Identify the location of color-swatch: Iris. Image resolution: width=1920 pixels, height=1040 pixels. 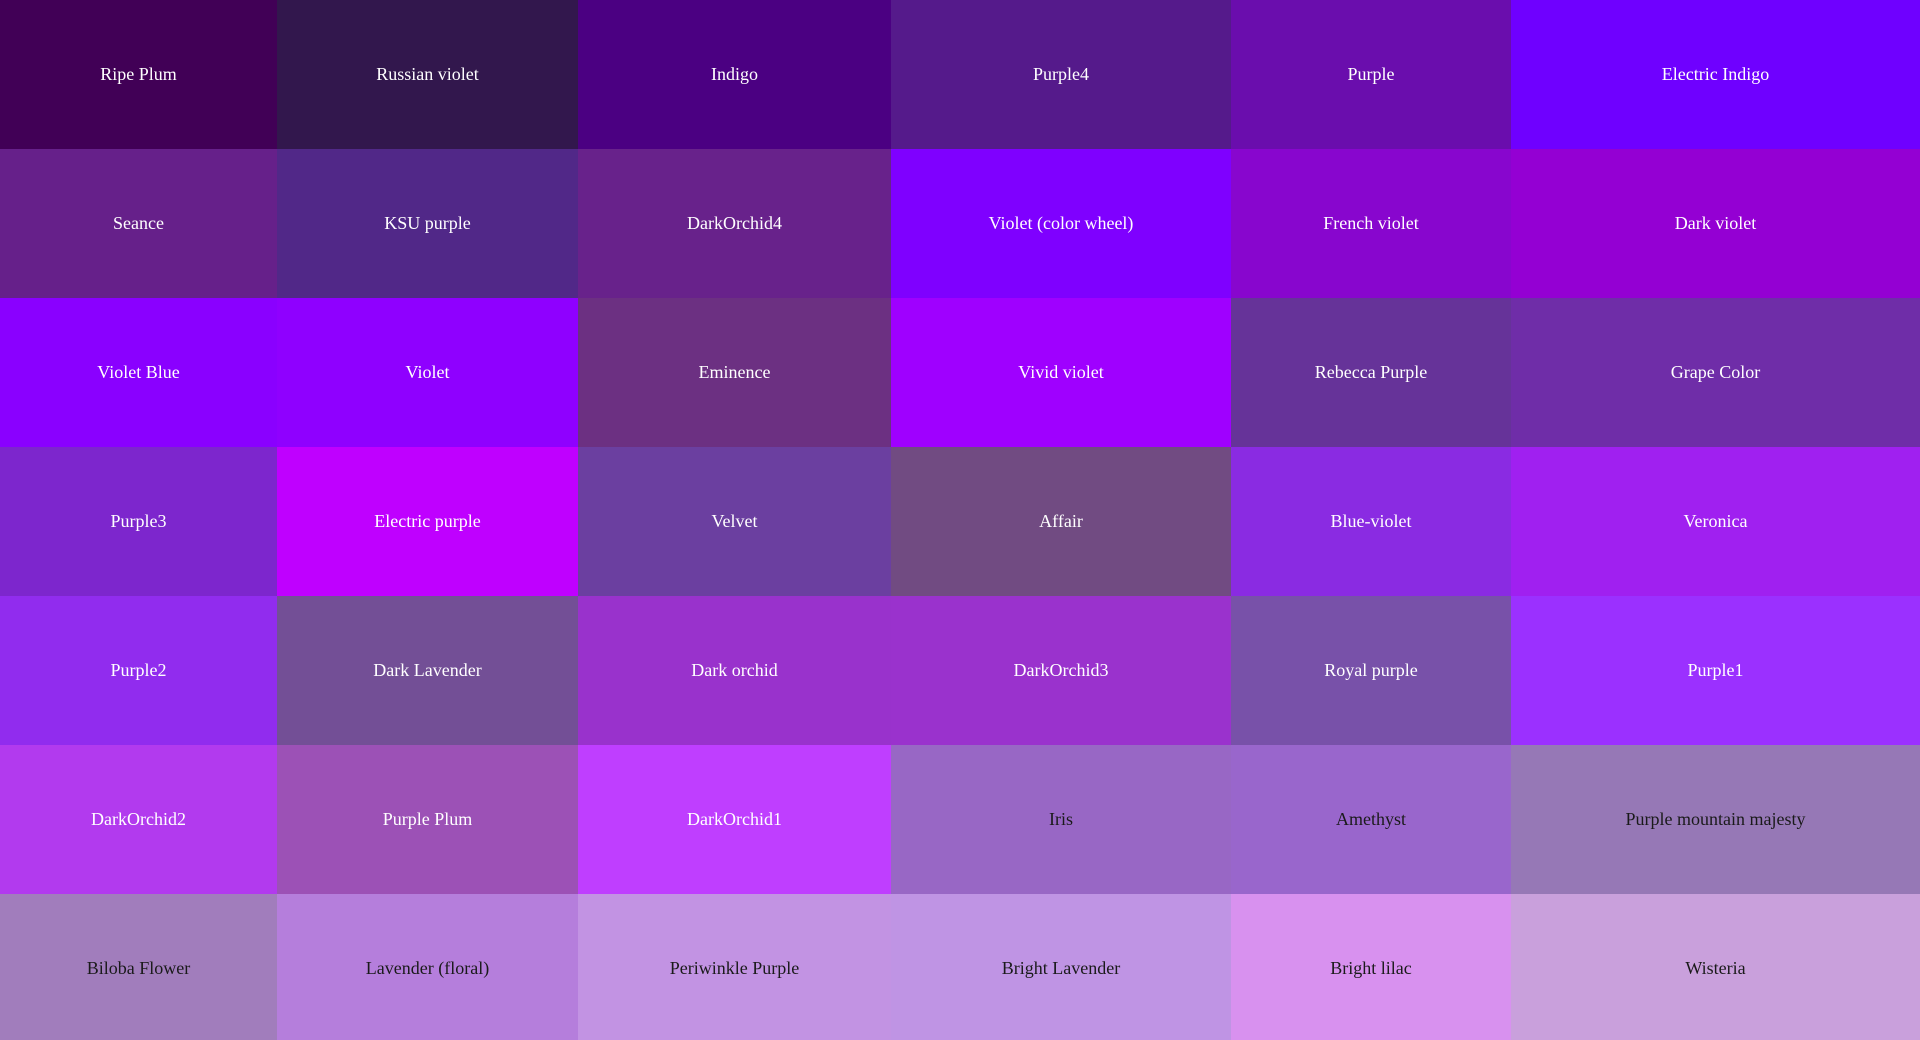
(1061, 819).